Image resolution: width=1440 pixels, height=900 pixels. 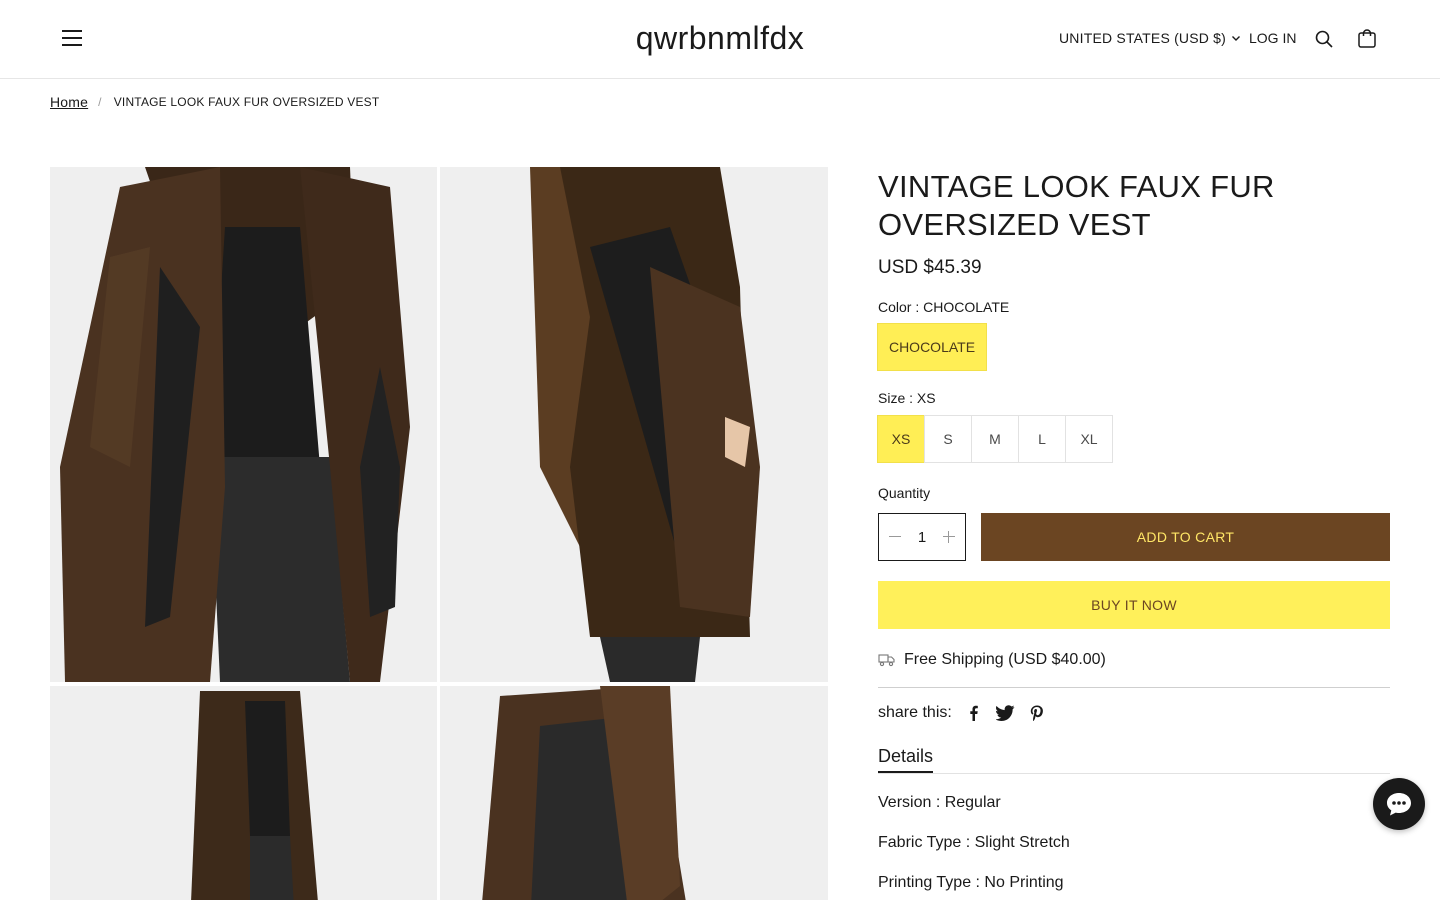 I want to click on detail-fabric-type: Fabric Type : Slight Stretch, so click(x=974, y=842).